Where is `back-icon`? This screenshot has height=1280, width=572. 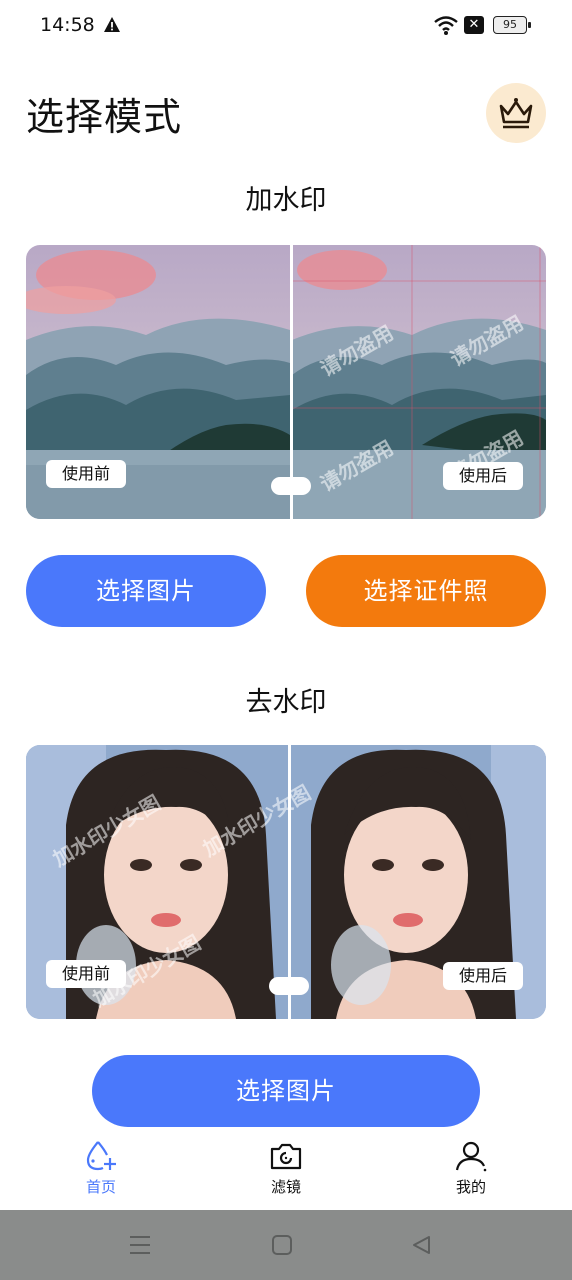 back-icon is located at coordinates (421, 1245).